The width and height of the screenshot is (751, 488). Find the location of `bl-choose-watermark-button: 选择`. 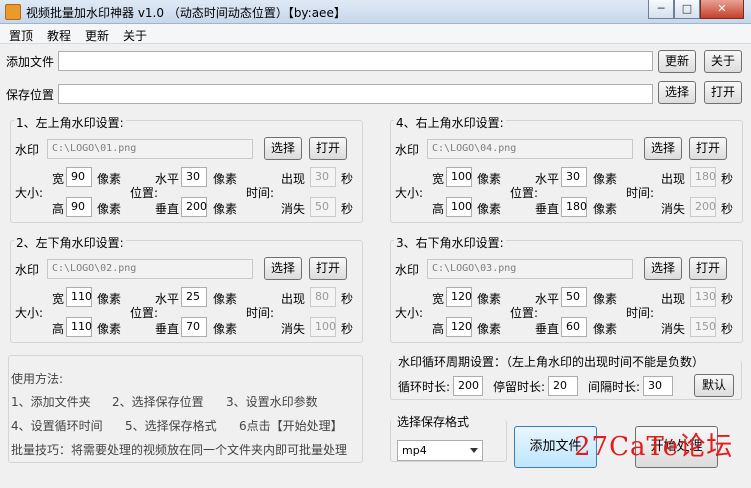

bl-choose-watermark-button: 选择 is located at coordinates (283, 268).